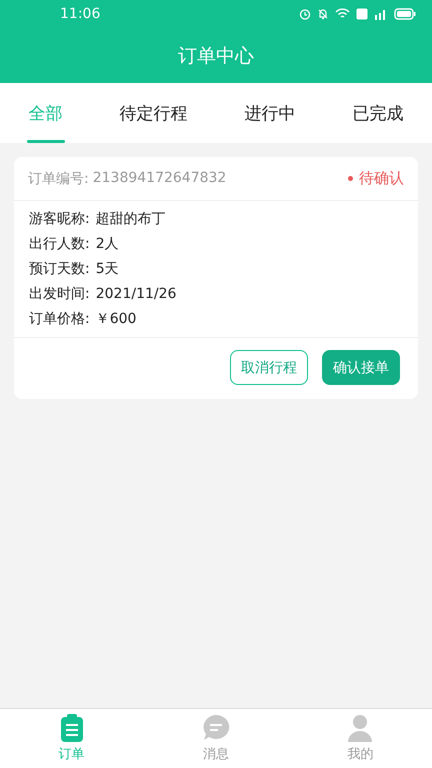 The width and height of the screenshot is (432, 768). I want to click on order-number: 213894172647832, so click(159, 179).